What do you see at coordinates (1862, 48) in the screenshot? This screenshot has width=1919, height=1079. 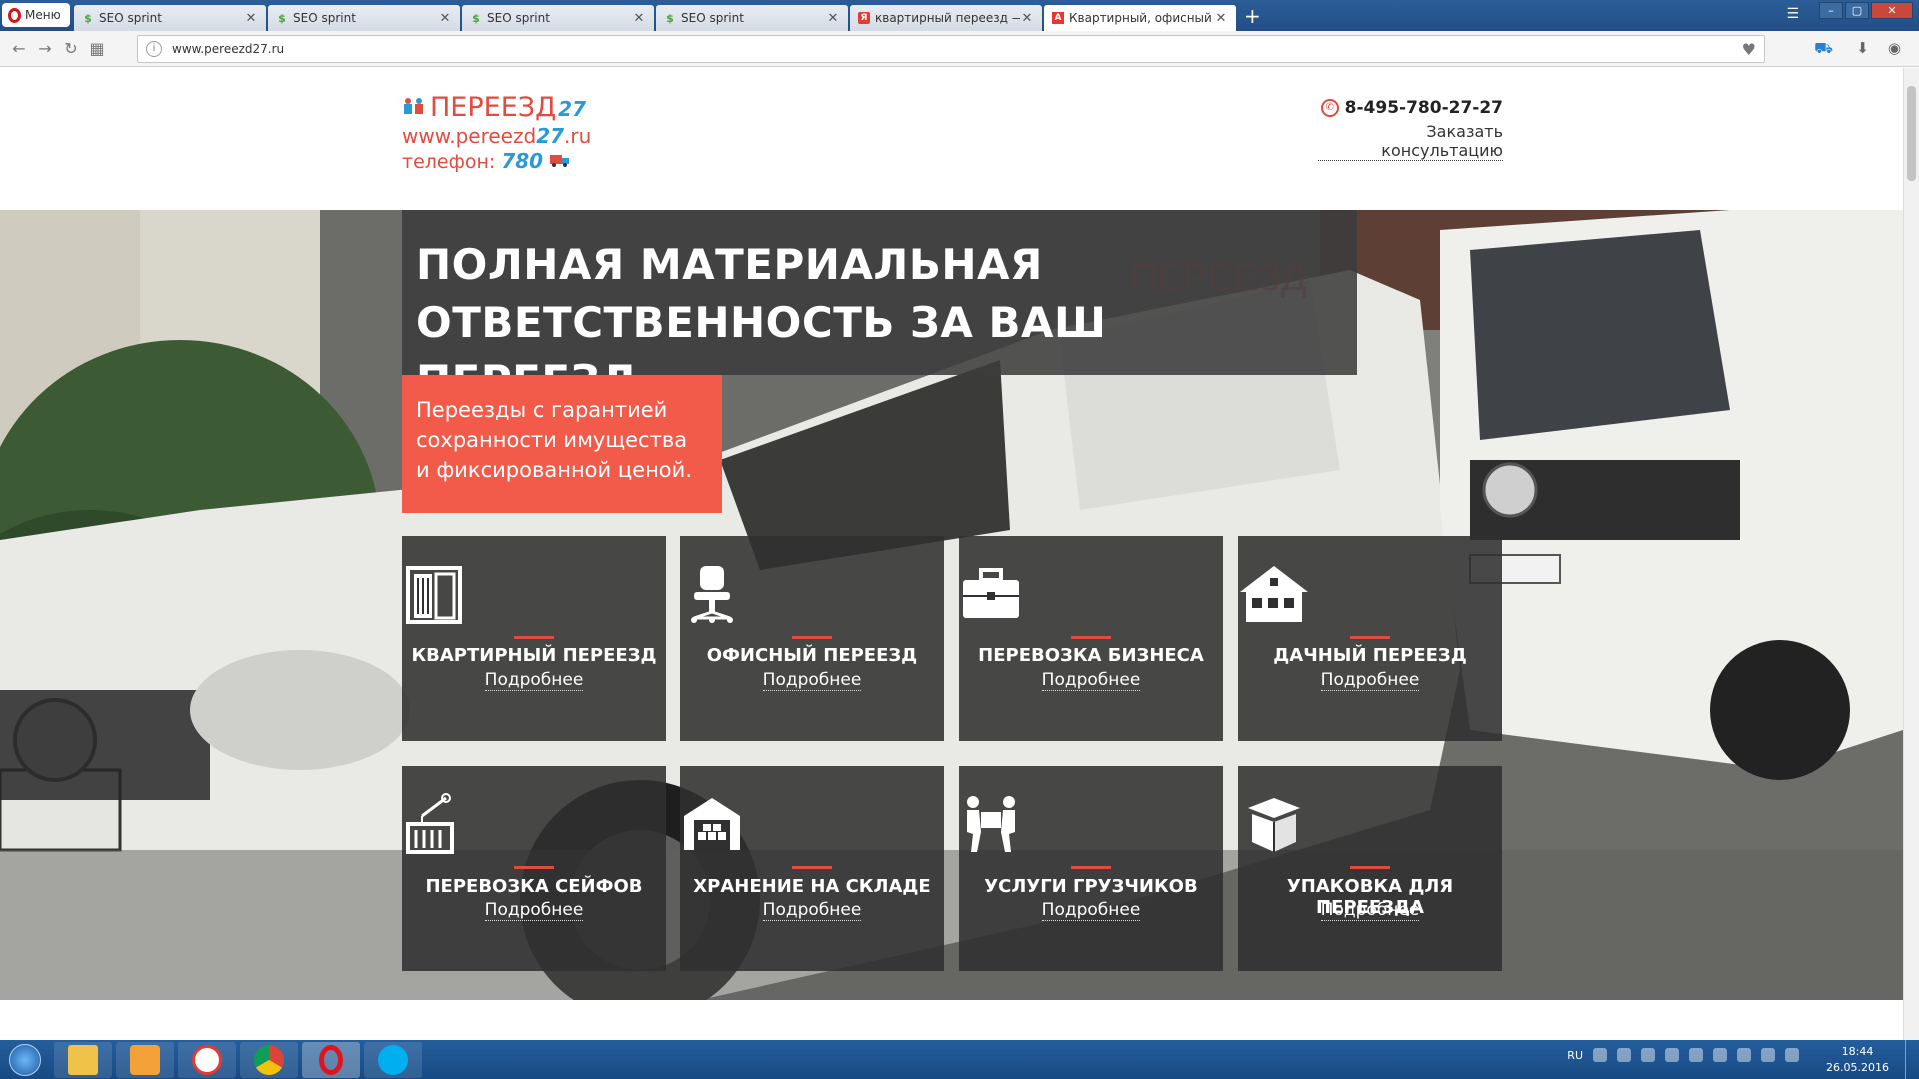 I see `download-icon: ⬇` at bounding box center [1862, 48].